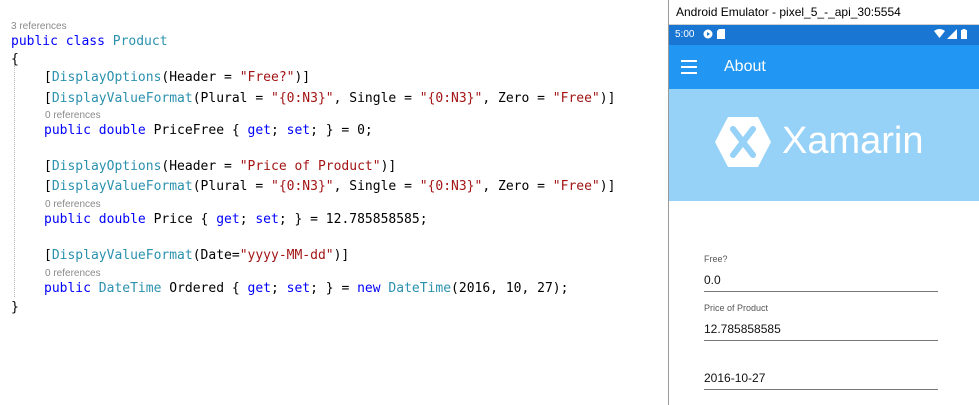  I want to click on keyword: public class, so click(62, 41).